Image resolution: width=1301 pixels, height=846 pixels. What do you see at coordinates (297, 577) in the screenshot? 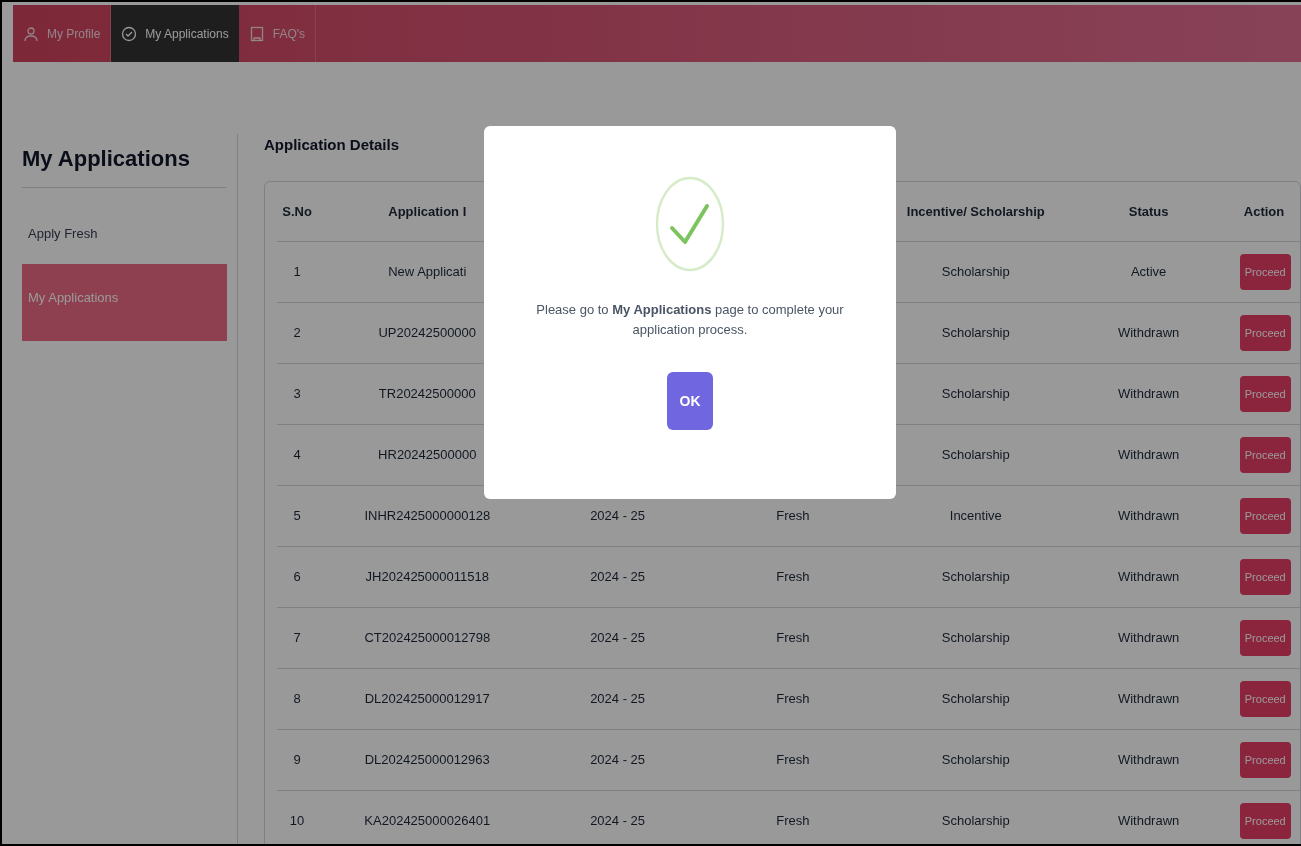
I see `table-cell: 6` at bounding box center [297, 577].